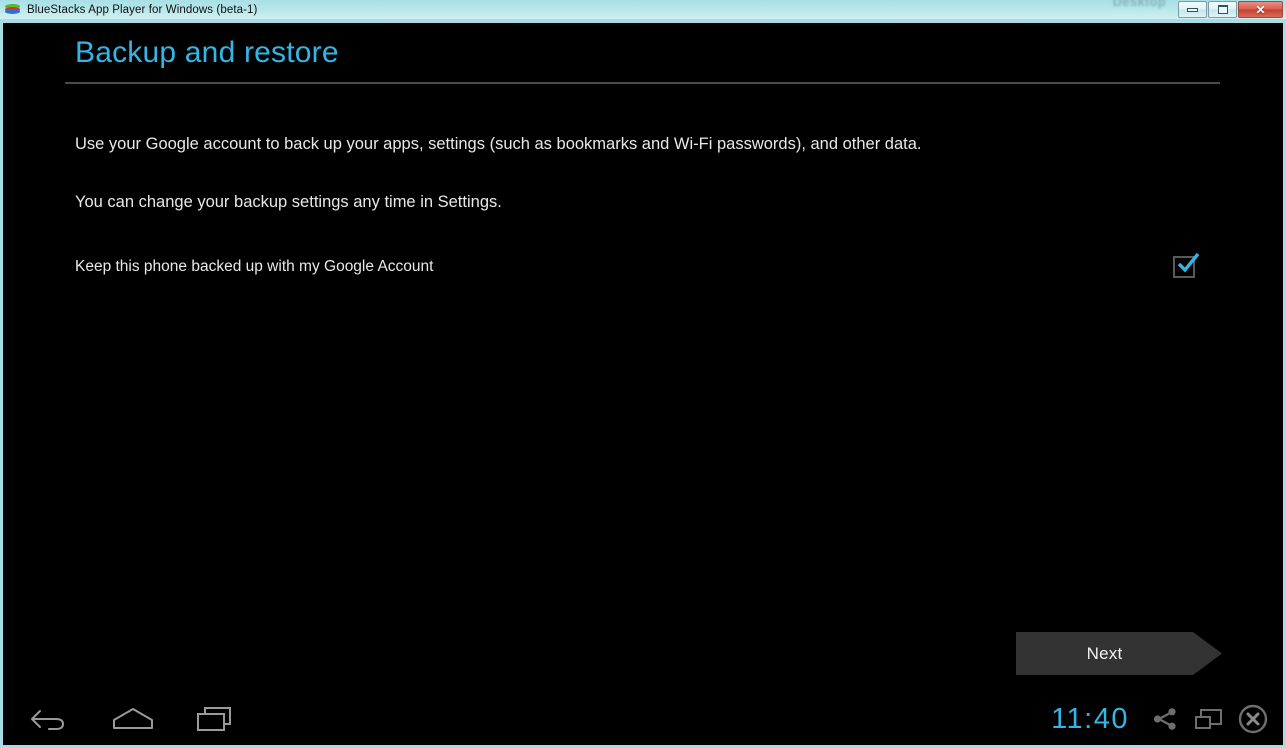 This screenshot has width=1286, height=748. I want to click on window-controls: ✕, so click(1230, 9).